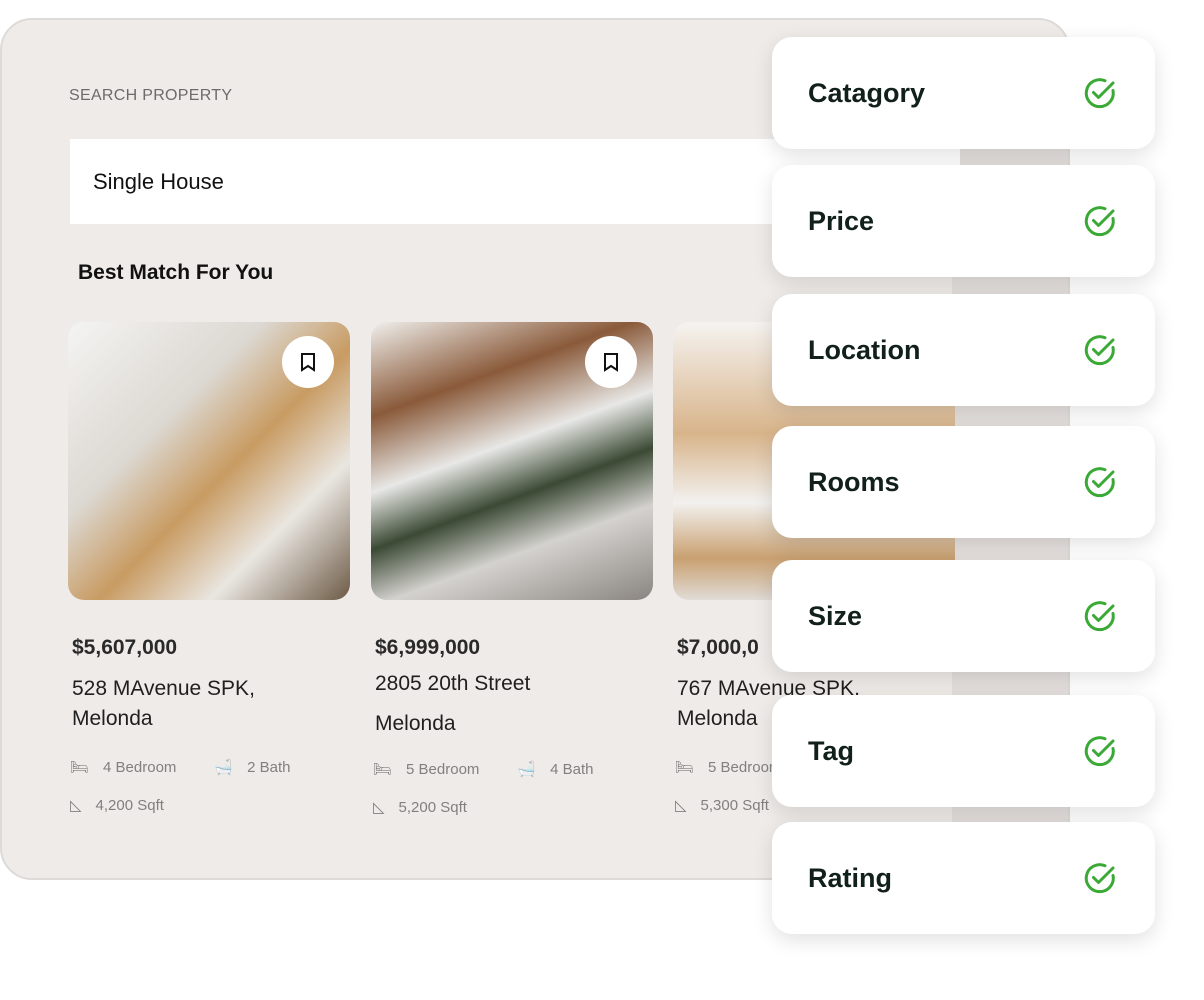 The image size is (1204, 1000). Describe the element at coordinates (572, 769) in the screenshot. I see `baths-value: 4 Bath` at that location.